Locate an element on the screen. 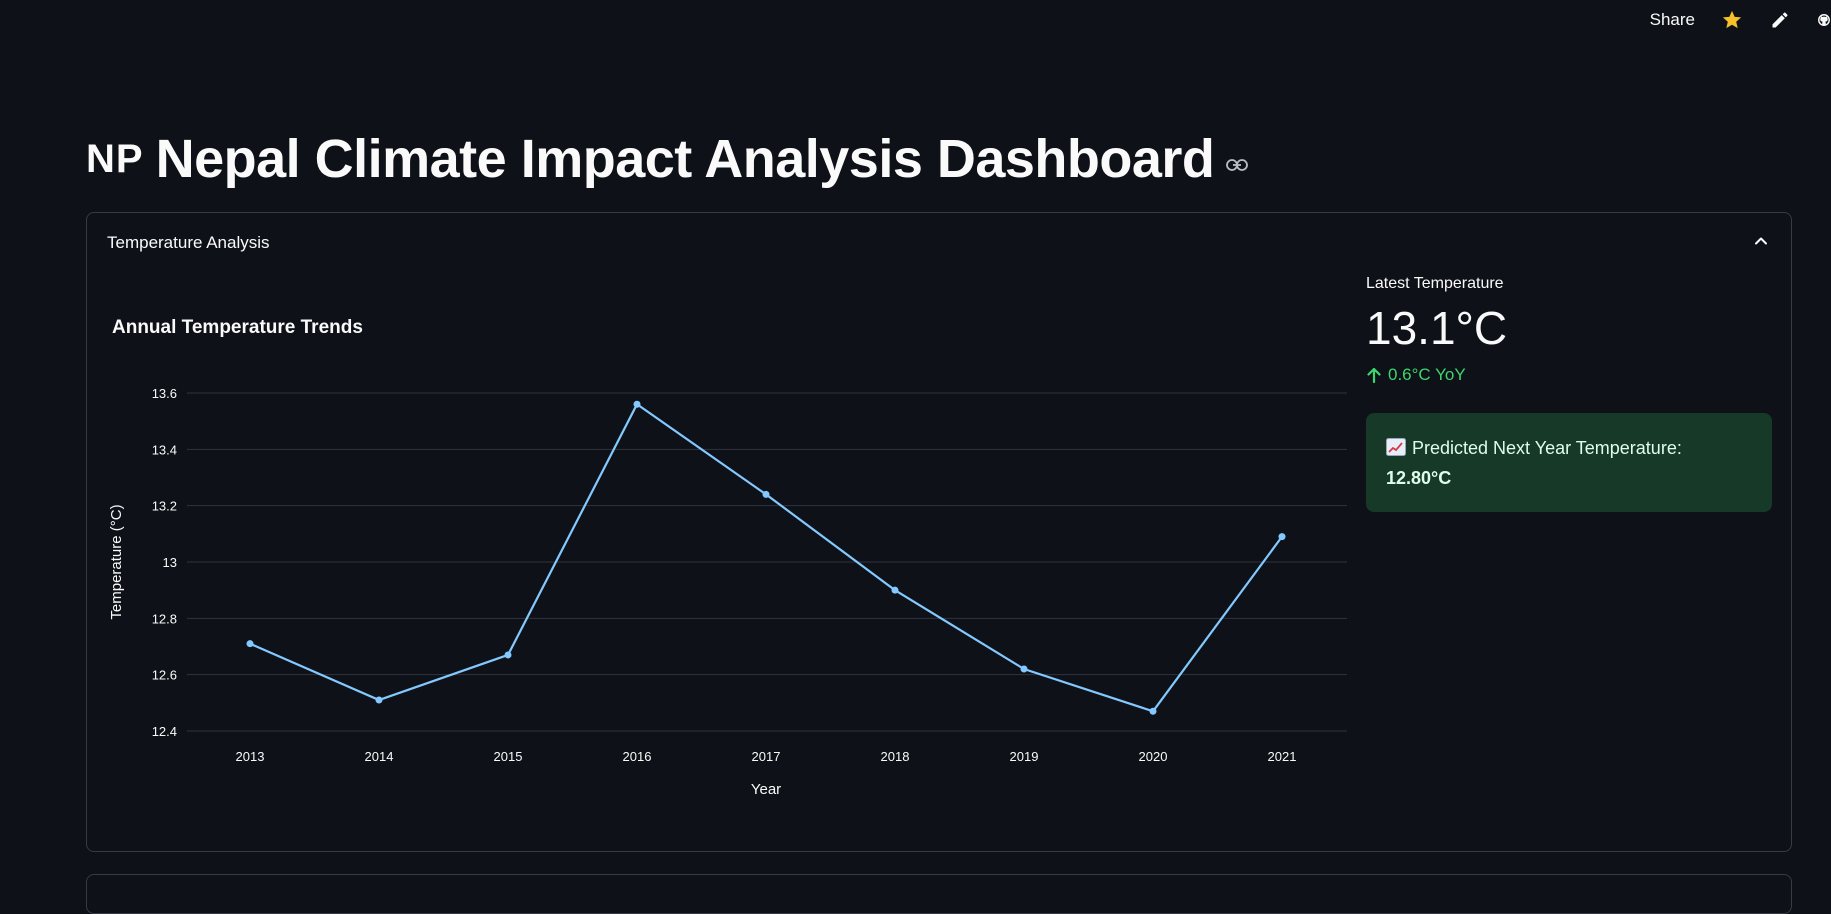 The height and width of the screenshot is (914, 1831). y-axis-title: Temperature (°C) is located at coordinates (116, 561).